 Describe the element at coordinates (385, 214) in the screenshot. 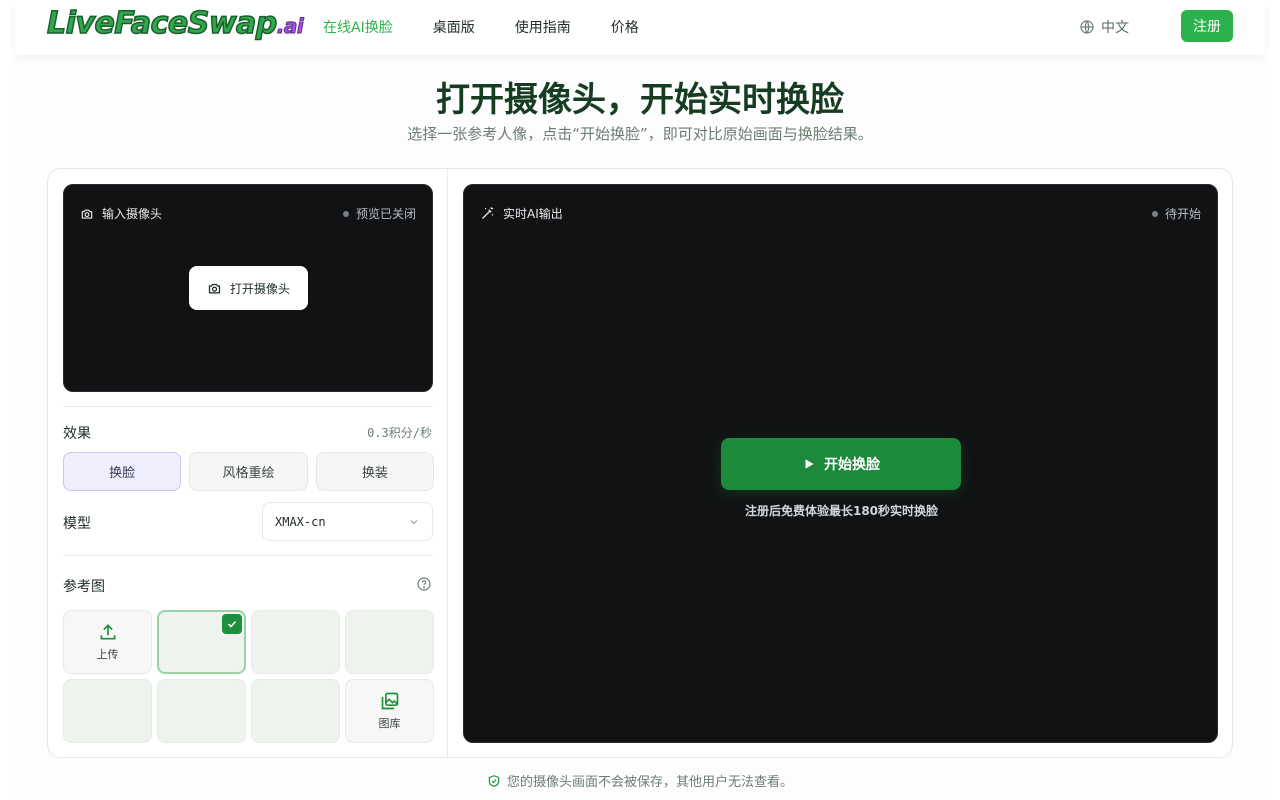

I see `preview-status-text: 预览已关闭` at that location.